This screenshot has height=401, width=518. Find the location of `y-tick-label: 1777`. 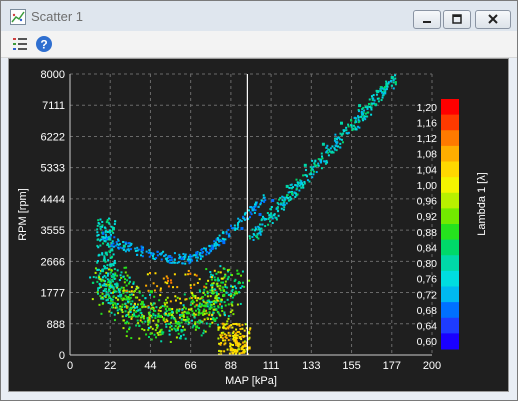

y-tick-label: 1777 is located at coordinates (53, 294).